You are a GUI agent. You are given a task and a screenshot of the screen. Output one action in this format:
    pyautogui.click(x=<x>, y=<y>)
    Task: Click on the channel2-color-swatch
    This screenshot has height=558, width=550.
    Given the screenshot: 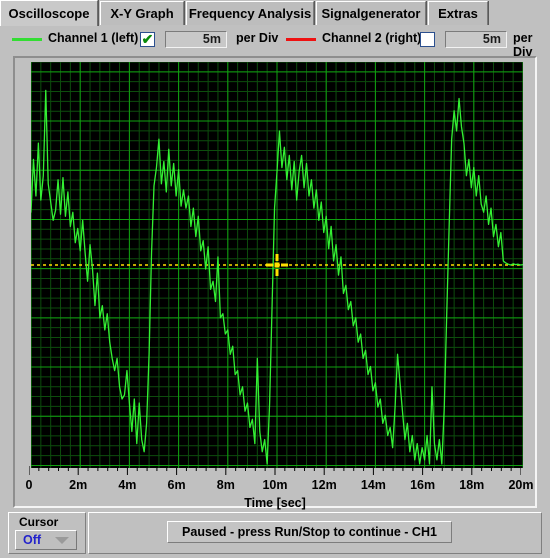 What is the action you would take?
    pyautogui.click(x=301, y=39)
    